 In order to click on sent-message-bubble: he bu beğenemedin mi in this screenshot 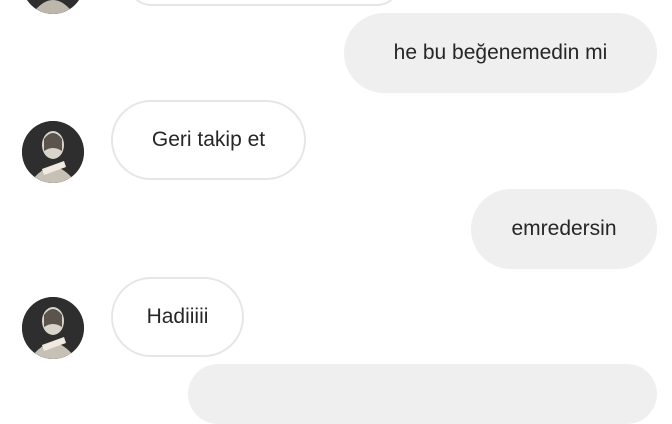, I will do `click(500, 53)`.